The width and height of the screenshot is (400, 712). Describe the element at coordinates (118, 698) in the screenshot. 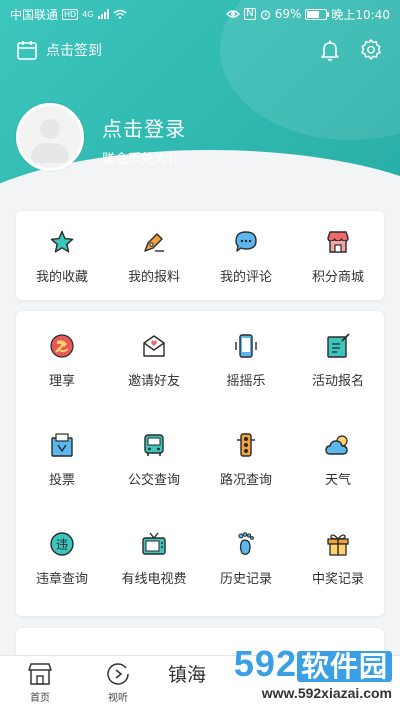

I see `tab-label: 视听` at that location.